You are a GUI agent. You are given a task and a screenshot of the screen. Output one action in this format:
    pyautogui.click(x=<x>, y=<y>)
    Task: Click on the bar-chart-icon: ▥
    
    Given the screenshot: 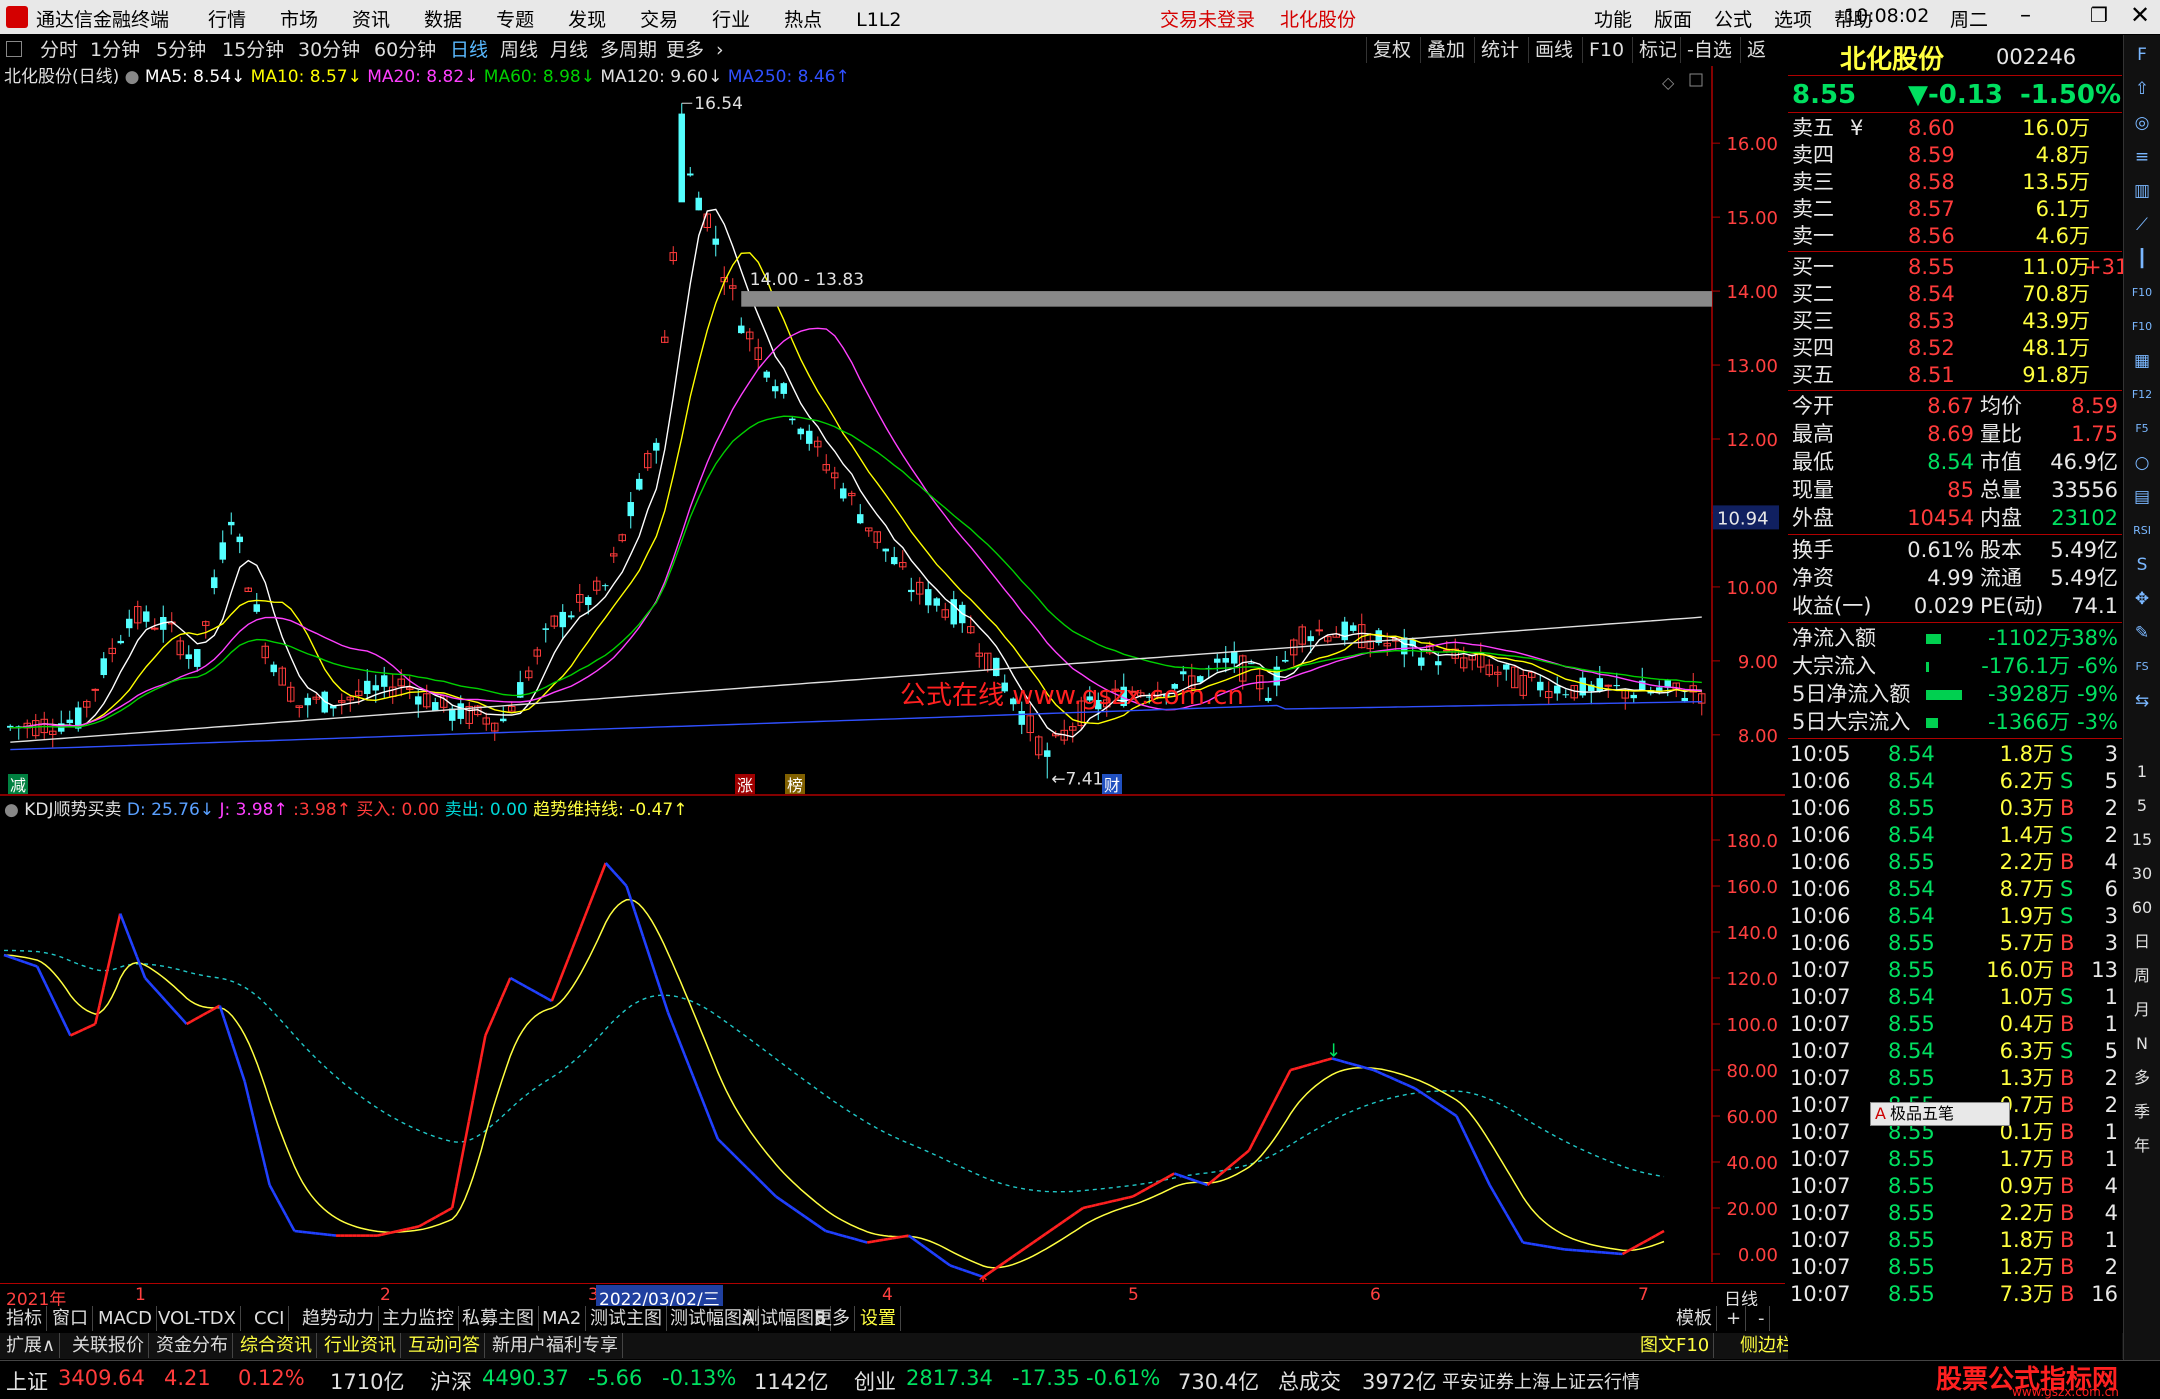 What is the action you would take?
    pyautogui.click(x=2142, y=191)
    